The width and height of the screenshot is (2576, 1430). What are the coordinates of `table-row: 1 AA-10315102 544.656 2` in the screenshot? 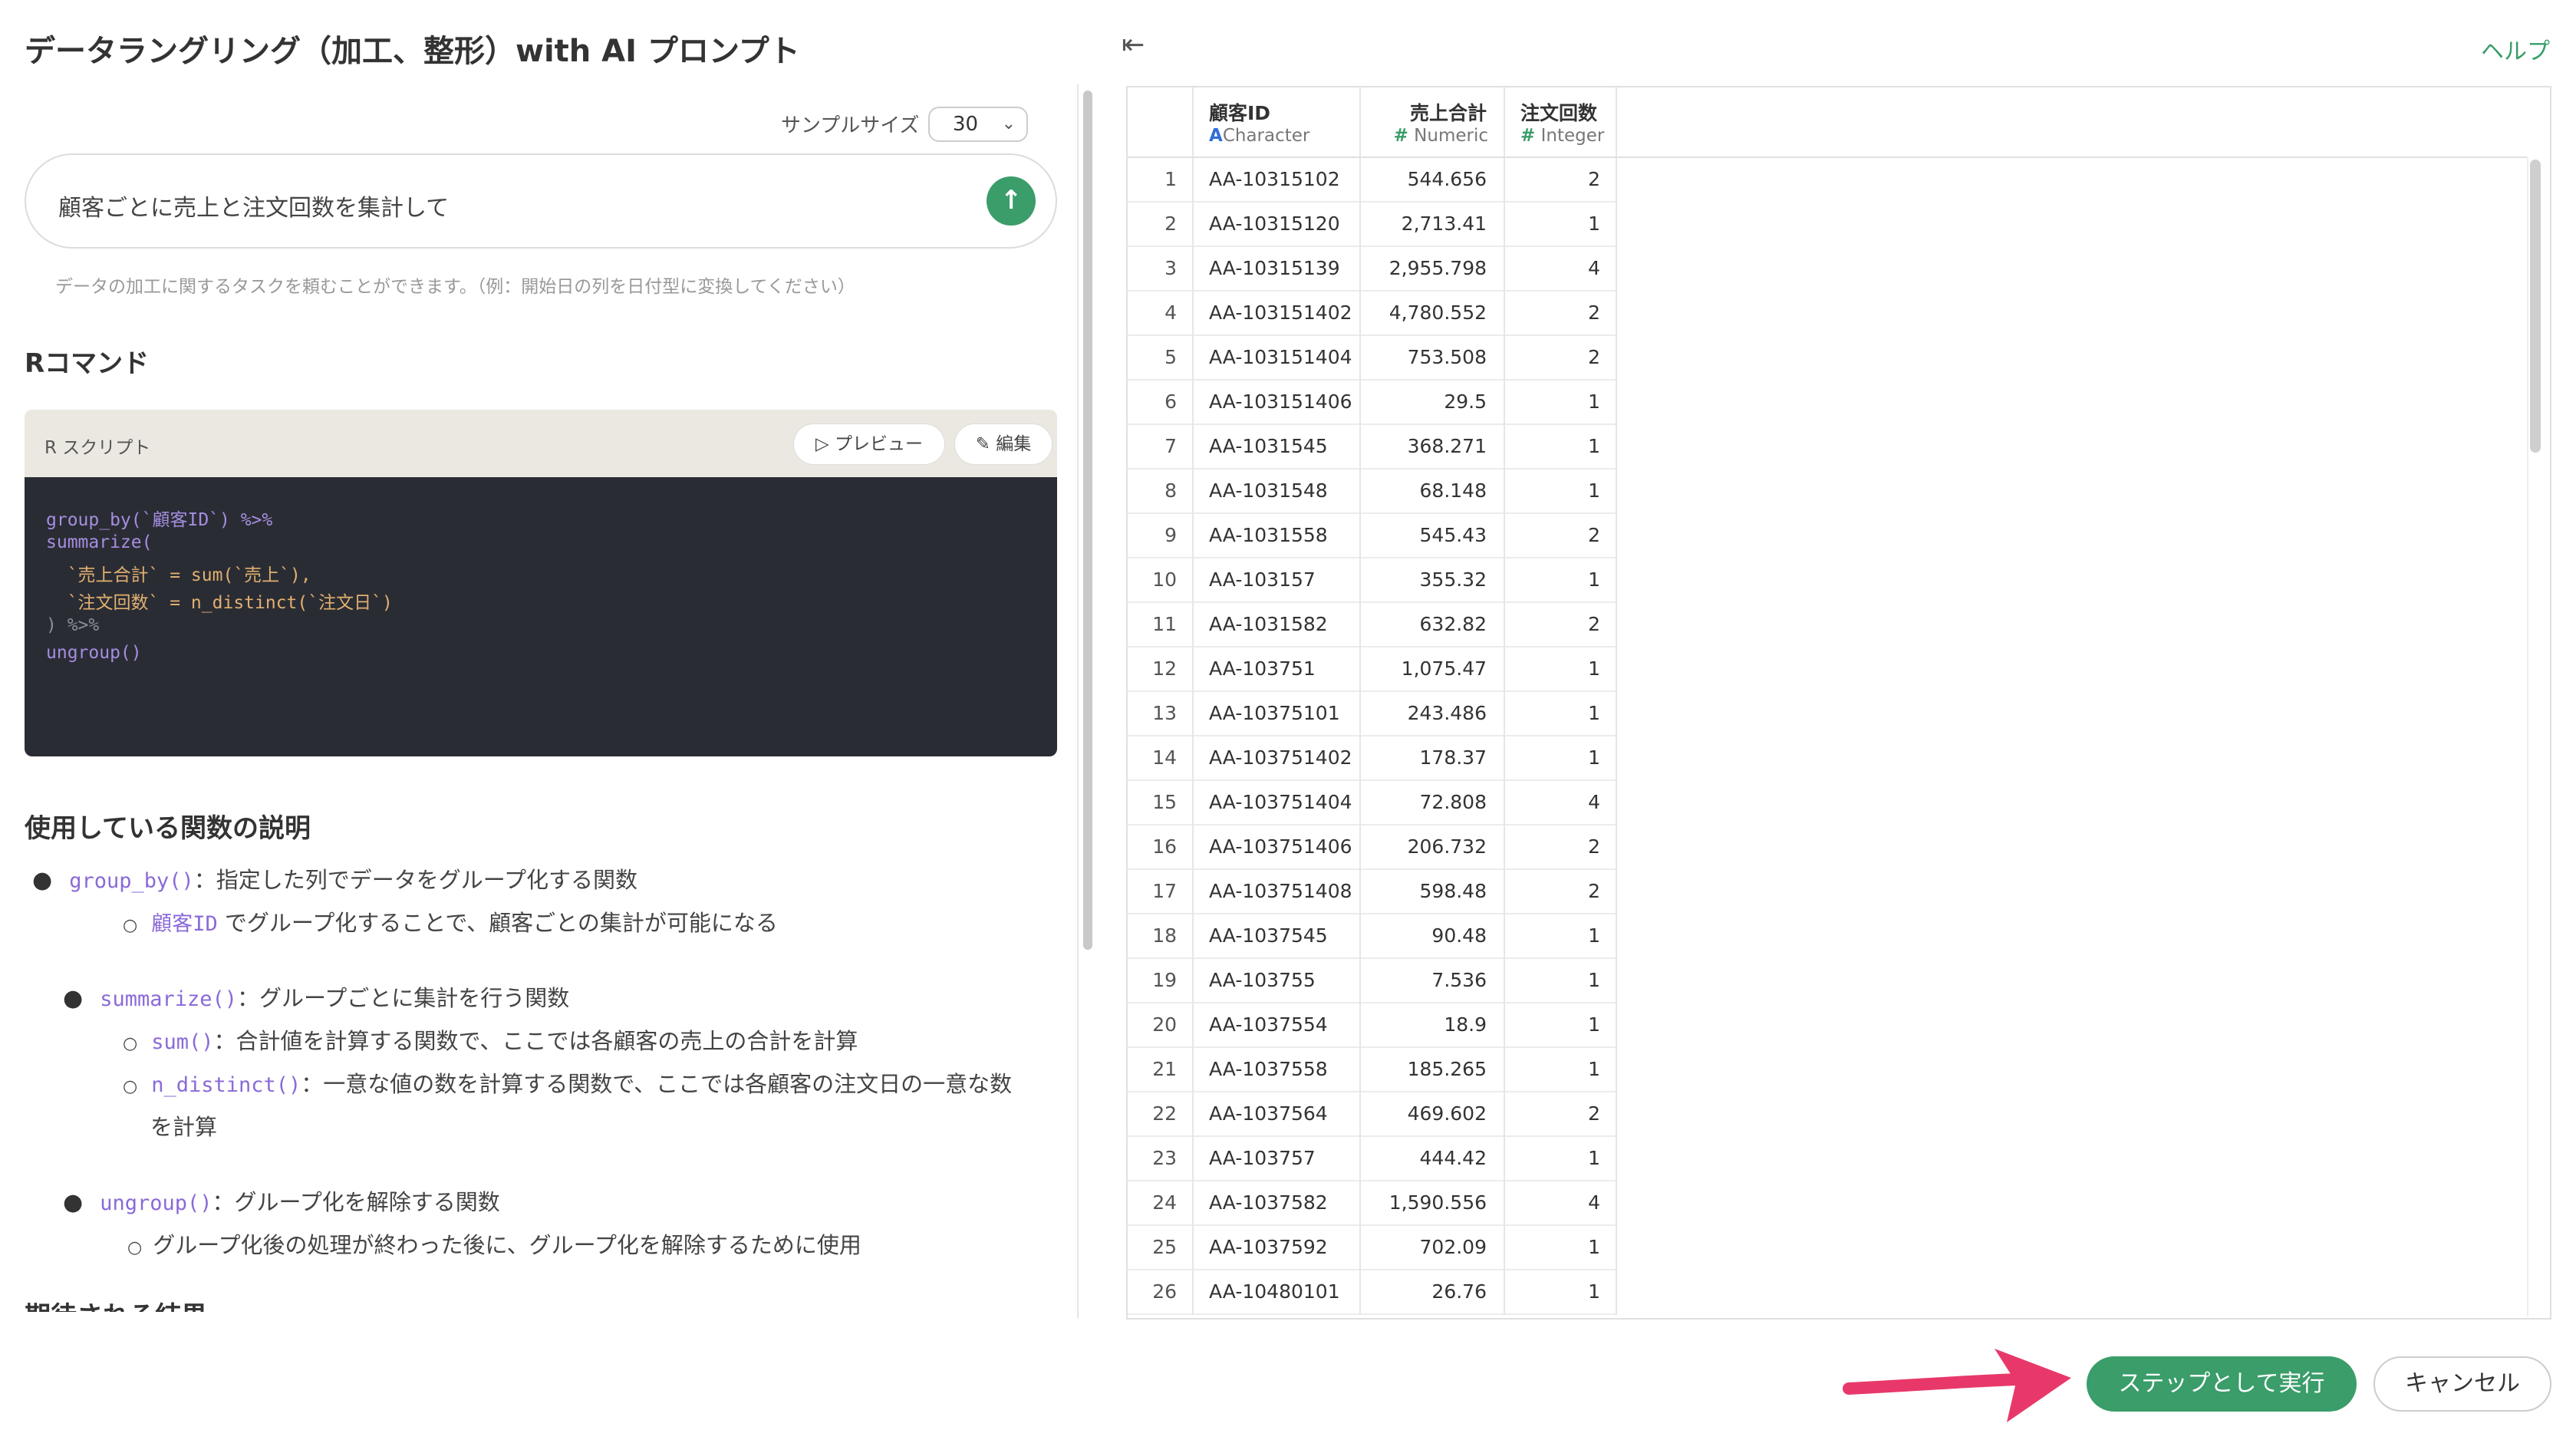 It's located at (1372, 180).